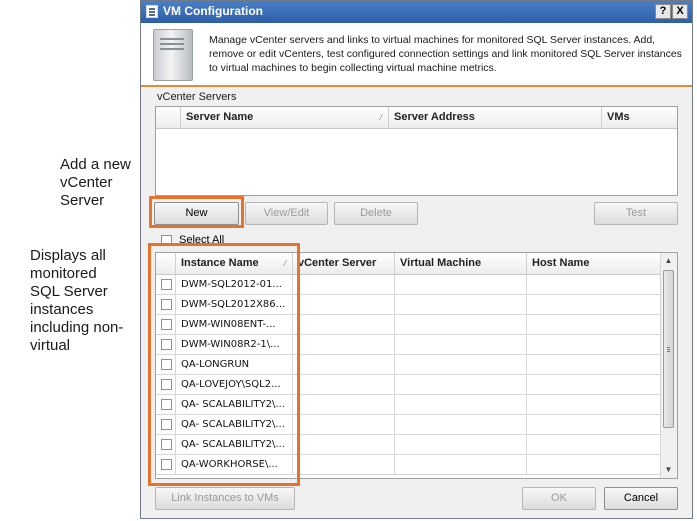  Describe the element at coordinates (77, 327) in the screenshot. I see `callout-line: including non-` at that location.